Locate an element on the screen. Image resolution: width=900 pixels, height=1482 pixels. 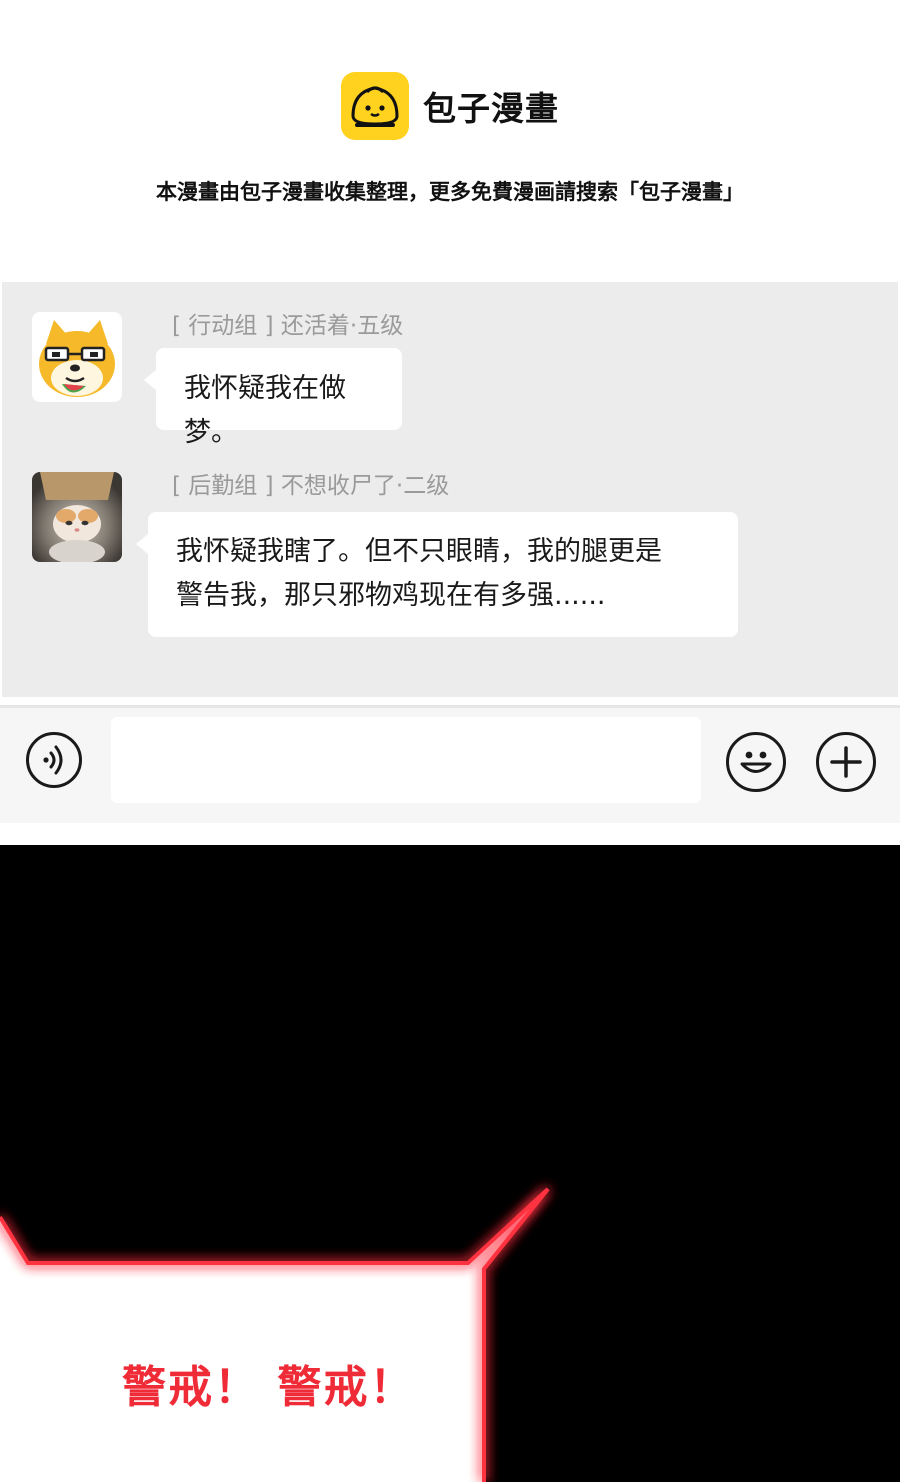
message-text-line: 我怀疑我瞎了。但不只眼睛，我的腿更是 is located at coordinates (419, 551).